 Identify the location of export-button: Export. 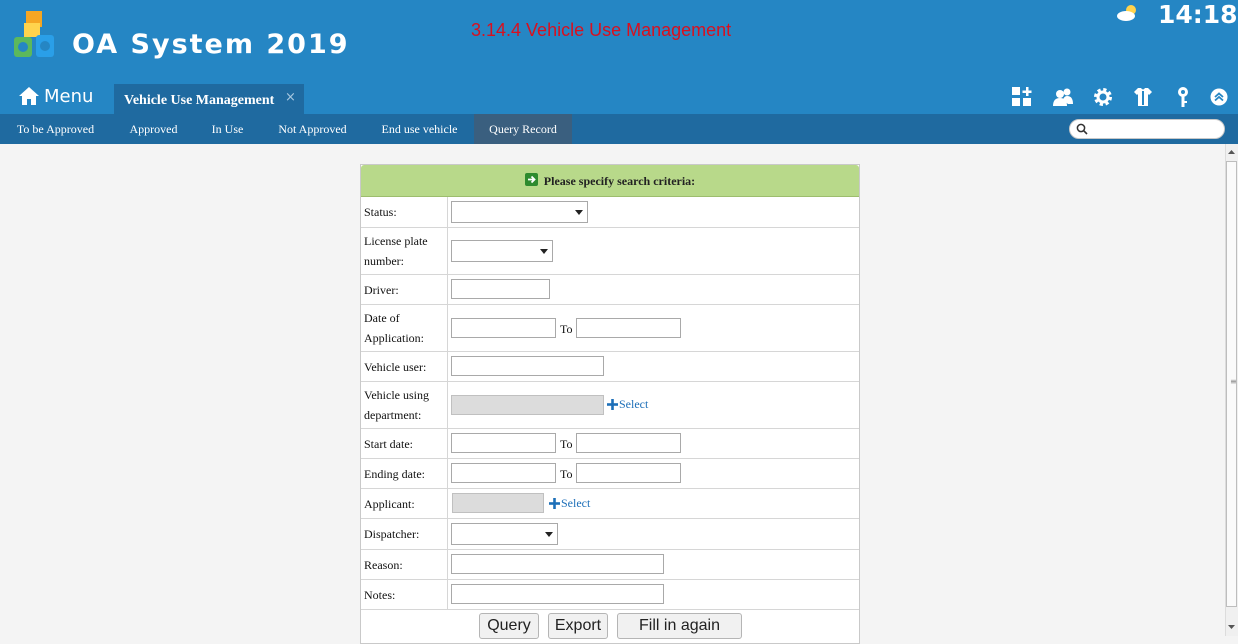
(578, 626).